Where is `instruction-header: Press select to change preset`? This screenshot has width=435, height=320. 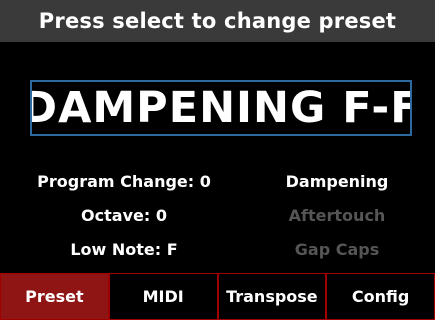
instruction-header: Press select to change preset is located at coordinates (217, 21).